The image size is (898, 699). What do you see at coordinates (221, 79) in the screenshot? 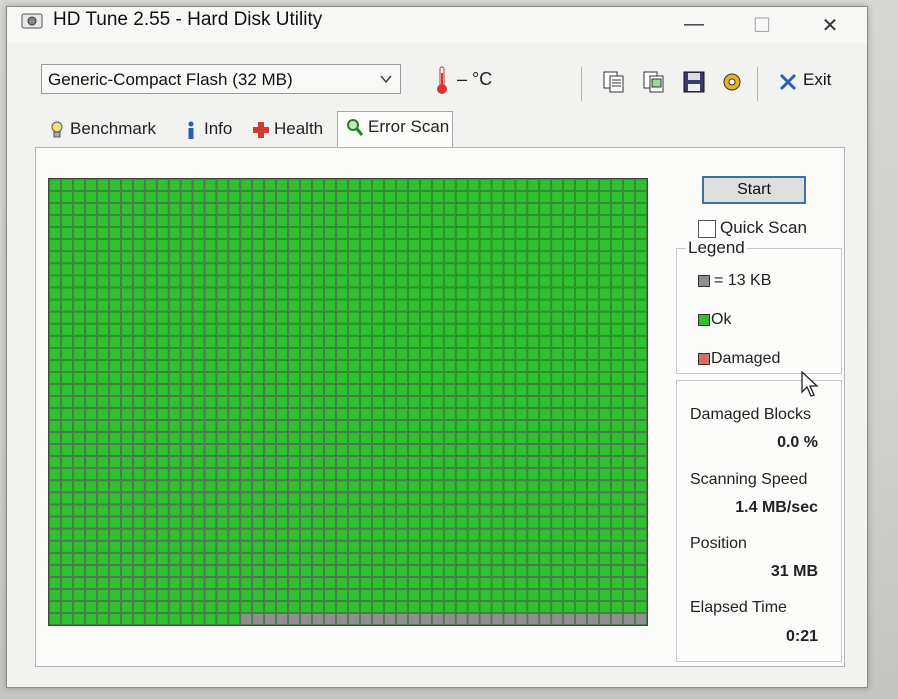
I see `drive-select: Generic-Compact Flash (32 MB)` at bounding box center [221, 79].